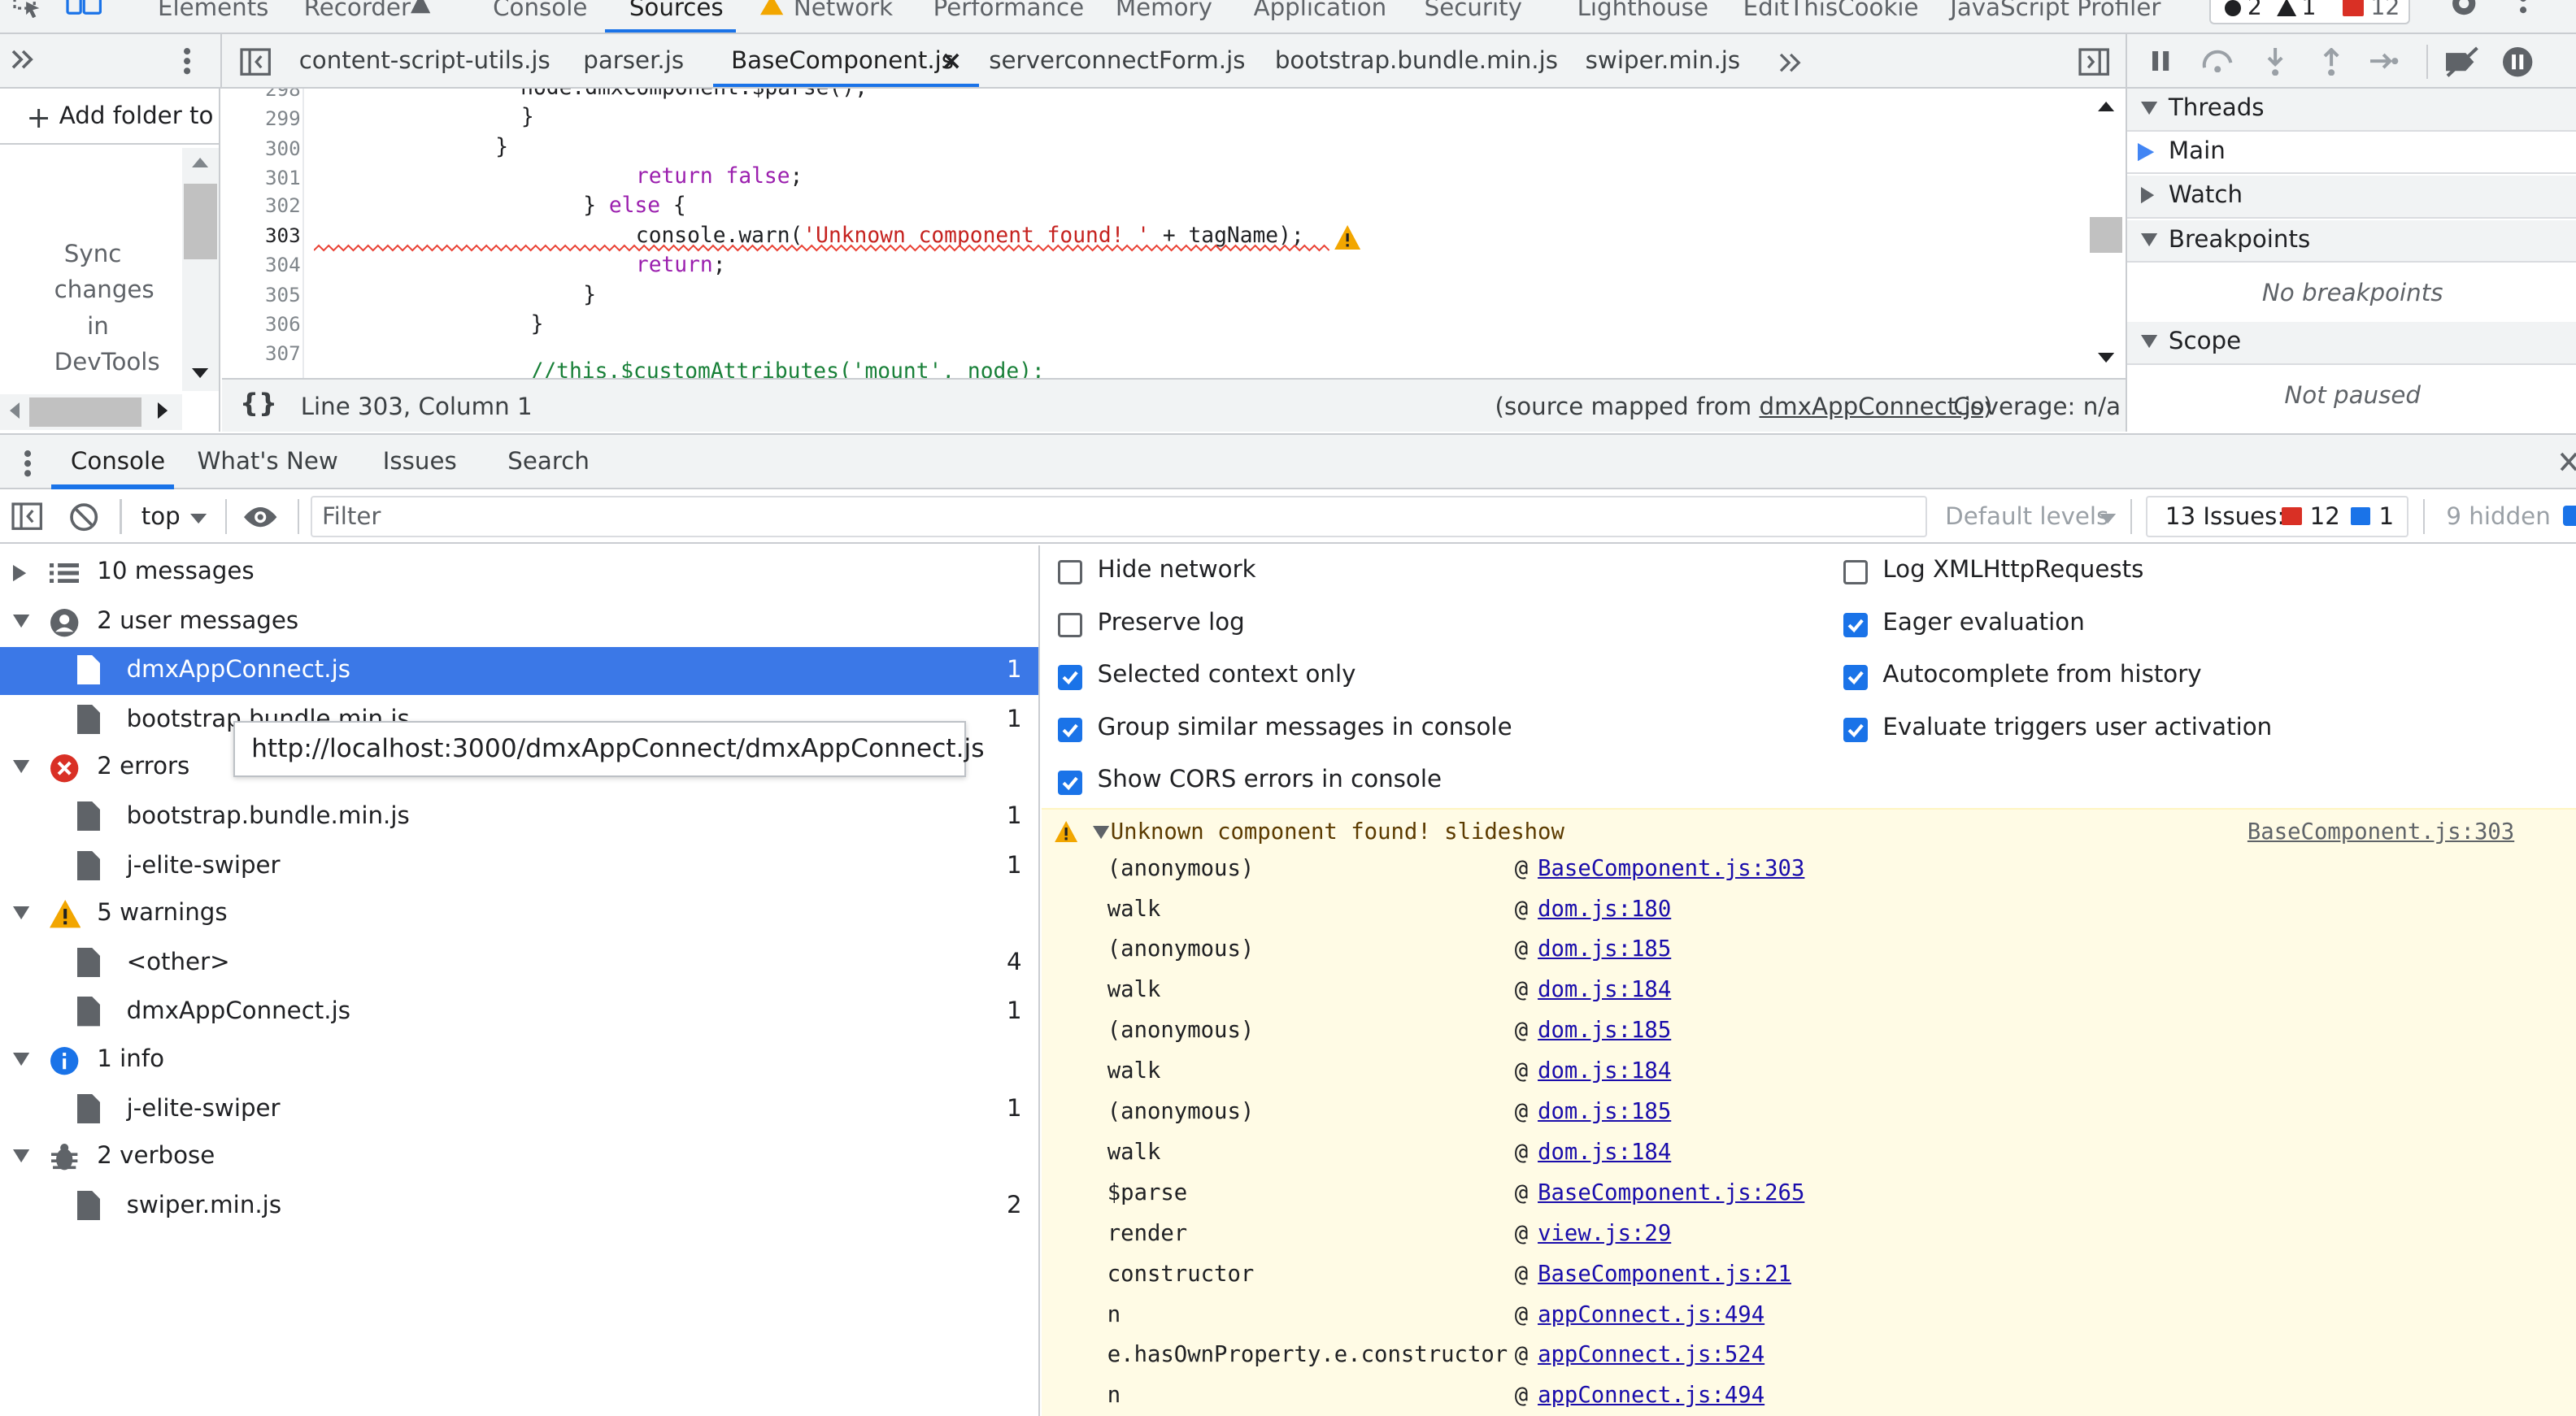 The width and height of the screenshot is (2576, 1416). What do you see at coordinates (1664, 60) in the screenshot?
I see `file-tab-swiper: swiper.min.js` at bounding box center [1664, 60].